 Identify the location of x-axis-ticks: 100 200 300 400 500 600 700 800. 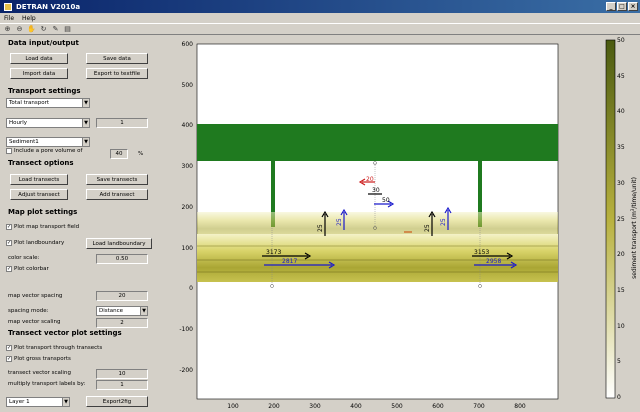
(376, 406).